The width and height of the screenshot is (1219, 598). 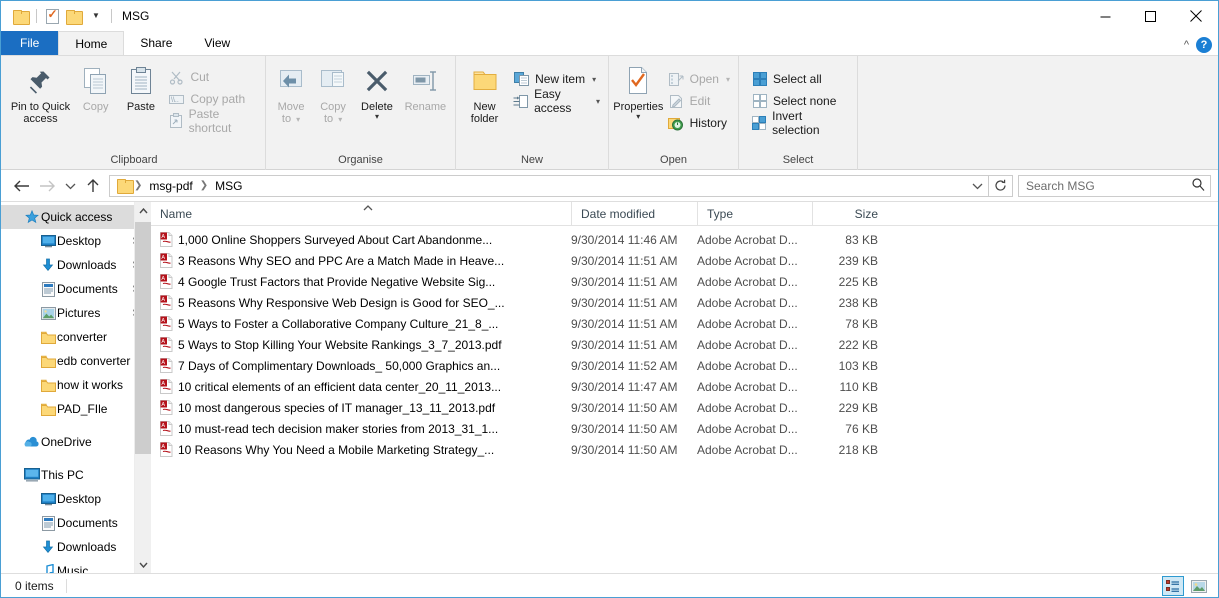 What do you see at coordinates (800, 79) in the screenshot?
I see `select-all-button: Select all` at bounding box center [800, 79].